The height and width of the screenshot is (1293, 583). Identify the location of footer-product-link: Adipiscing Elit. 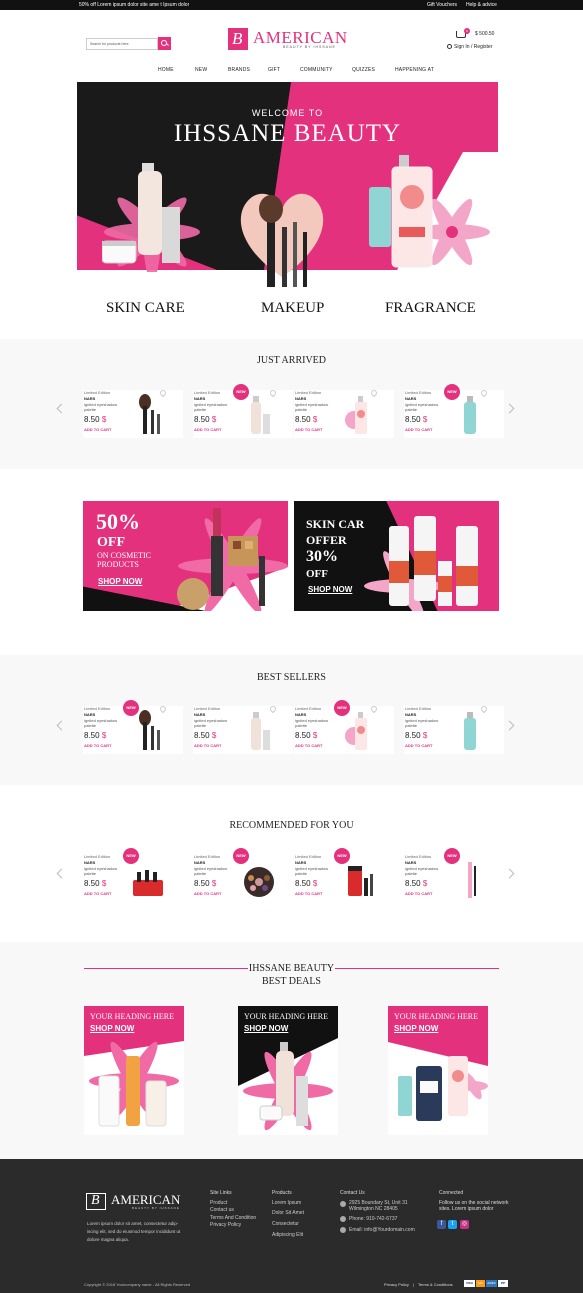
(287, 1235).